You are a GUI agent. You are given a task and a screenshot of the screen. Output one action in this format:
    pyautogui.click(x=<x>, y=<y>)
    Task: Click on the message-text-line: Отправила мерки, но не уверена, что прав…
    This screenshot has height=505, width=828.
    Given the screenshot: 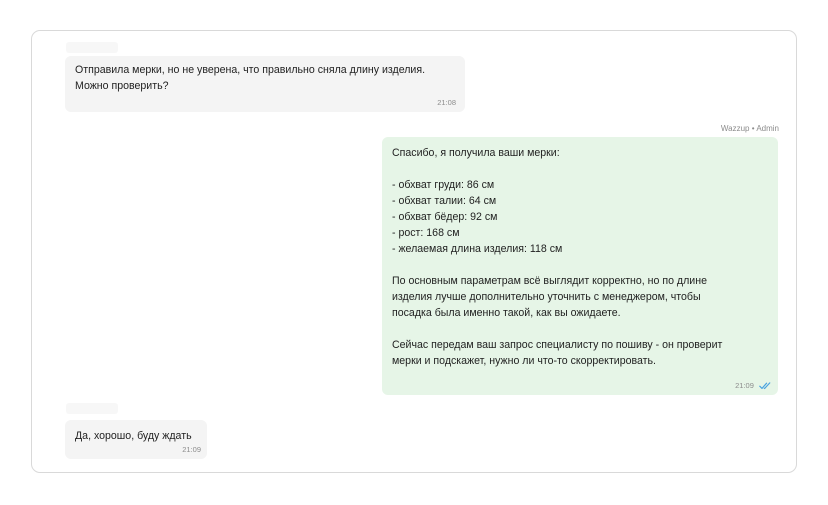 What is the action you would take?
    pyautogui.click(x=250, y=70)
    